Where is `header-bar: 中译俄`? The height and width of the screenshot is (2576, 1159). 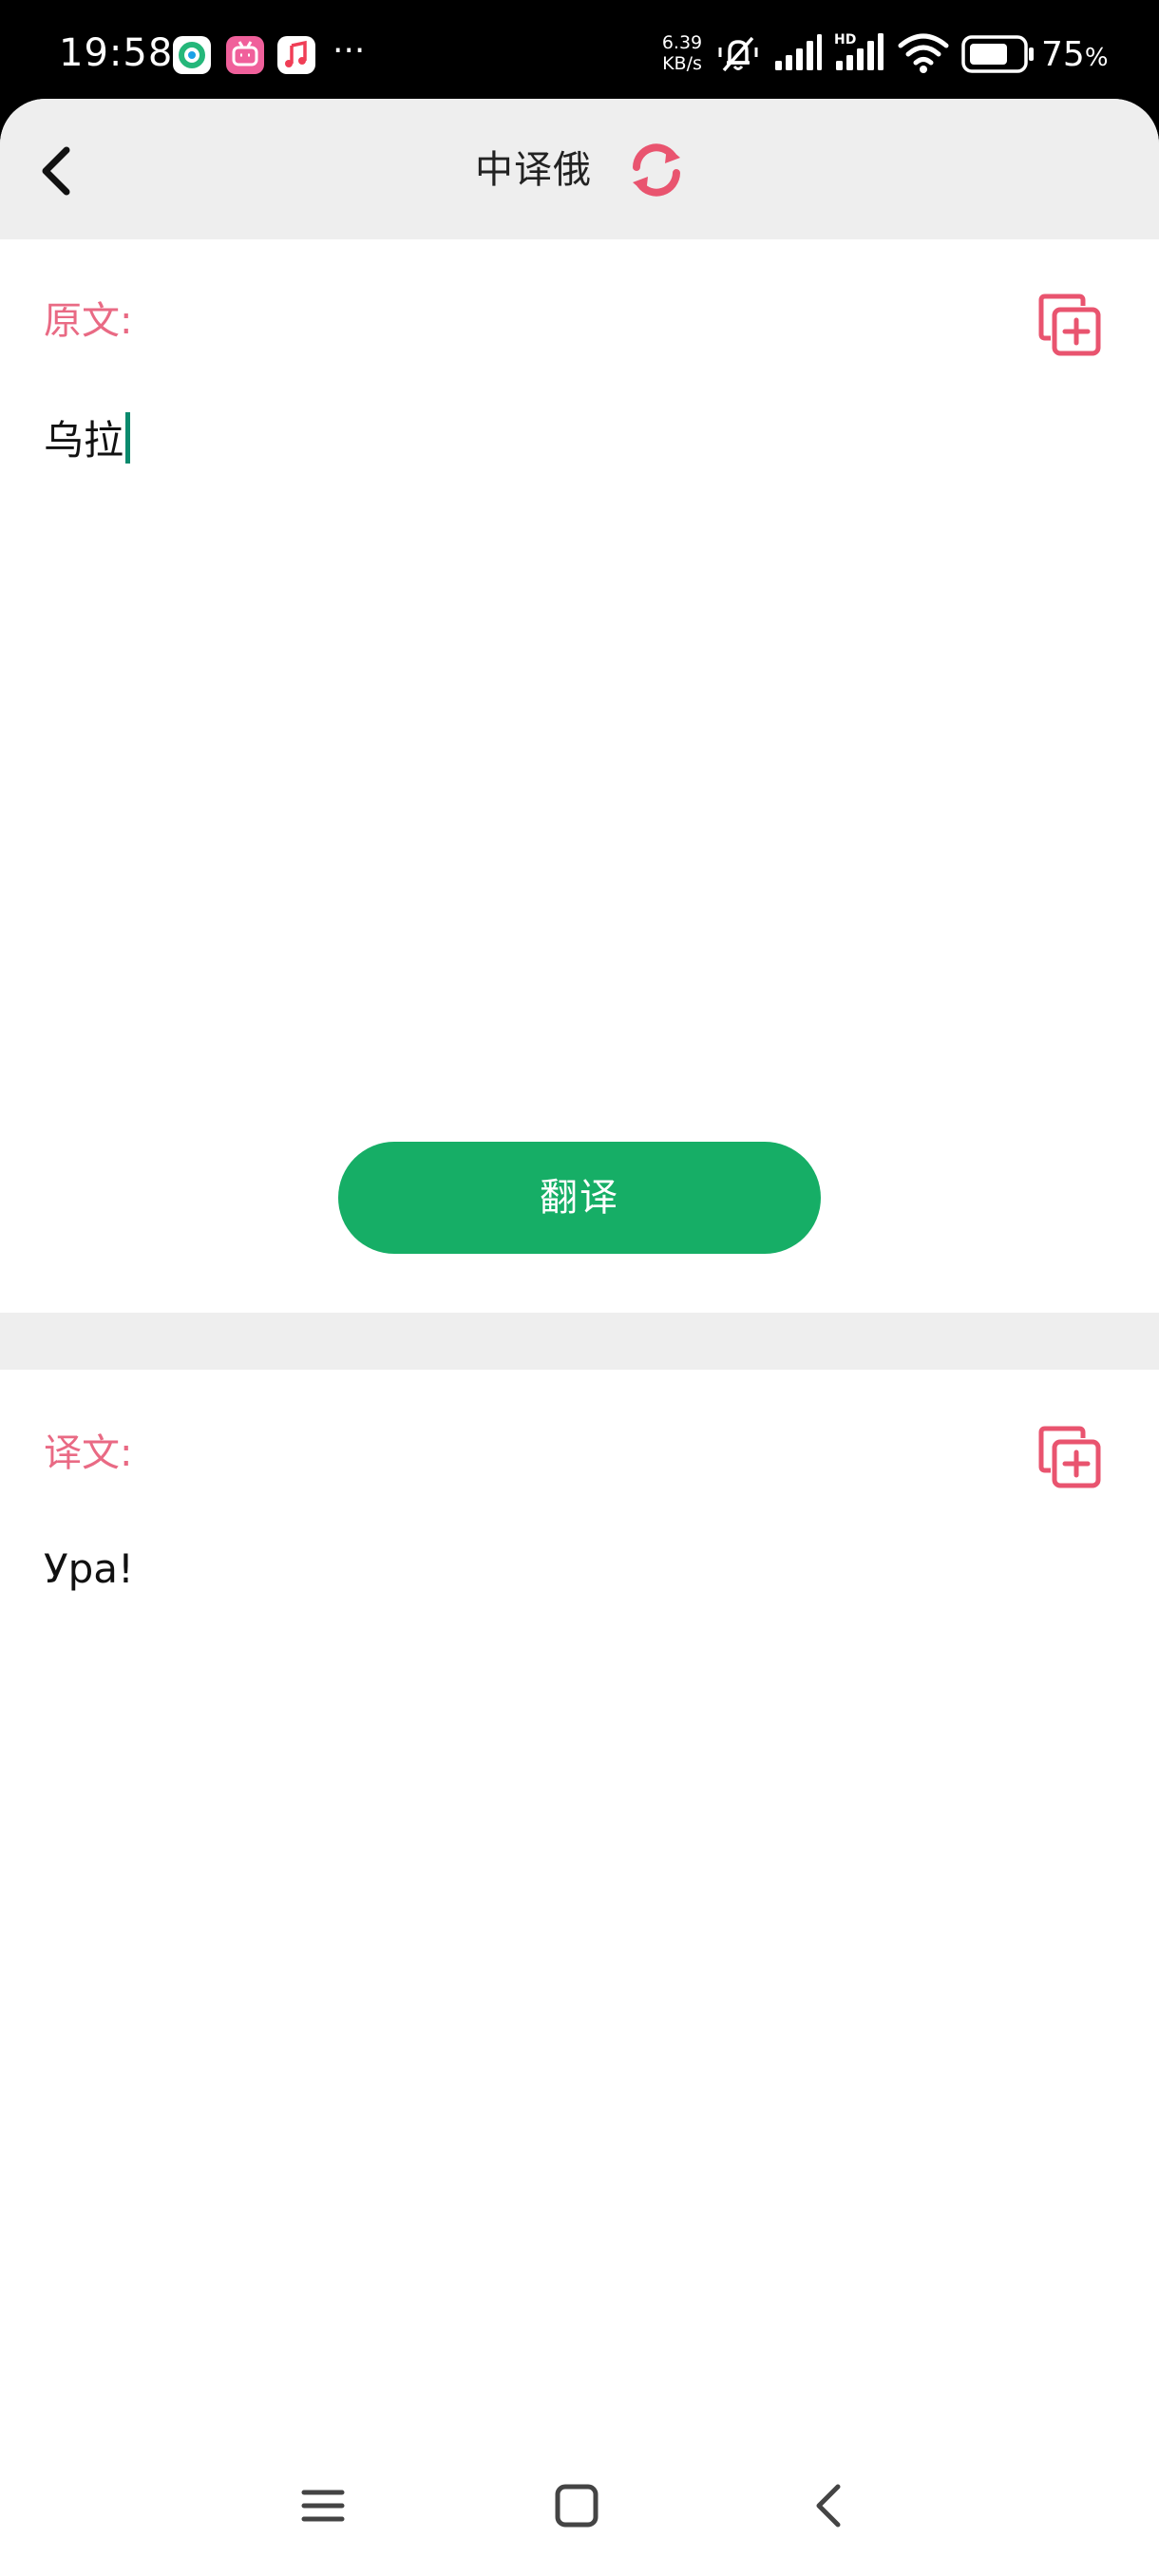
header-bar: 中译俄 is located at coordinates (579, 169).